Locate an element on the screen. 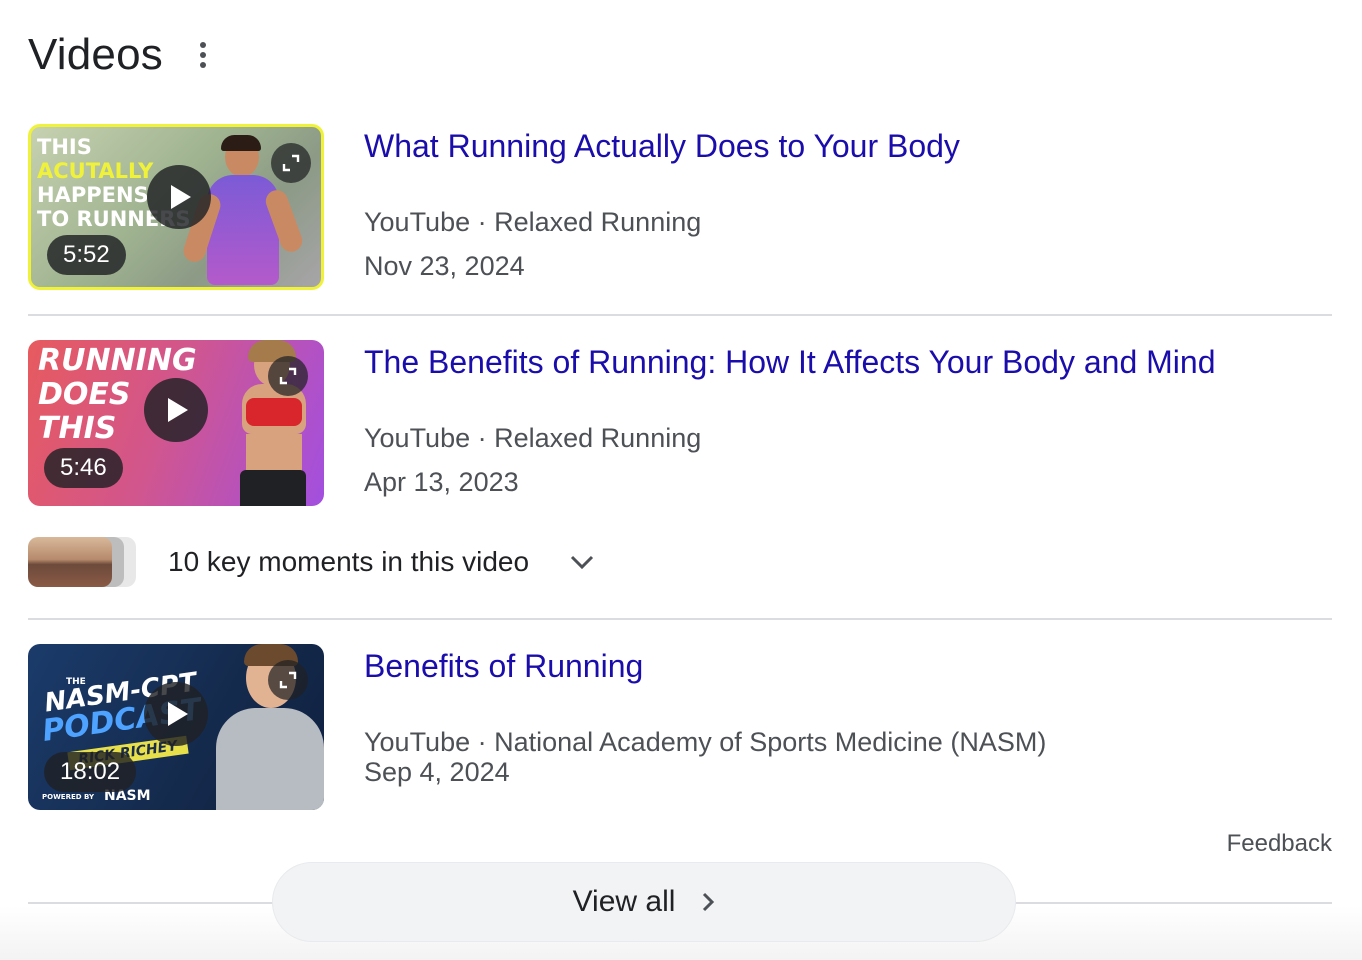 The height and width of the screenshot is (960, 1362). view-all-label: View all is located at coordinates (624, 901).